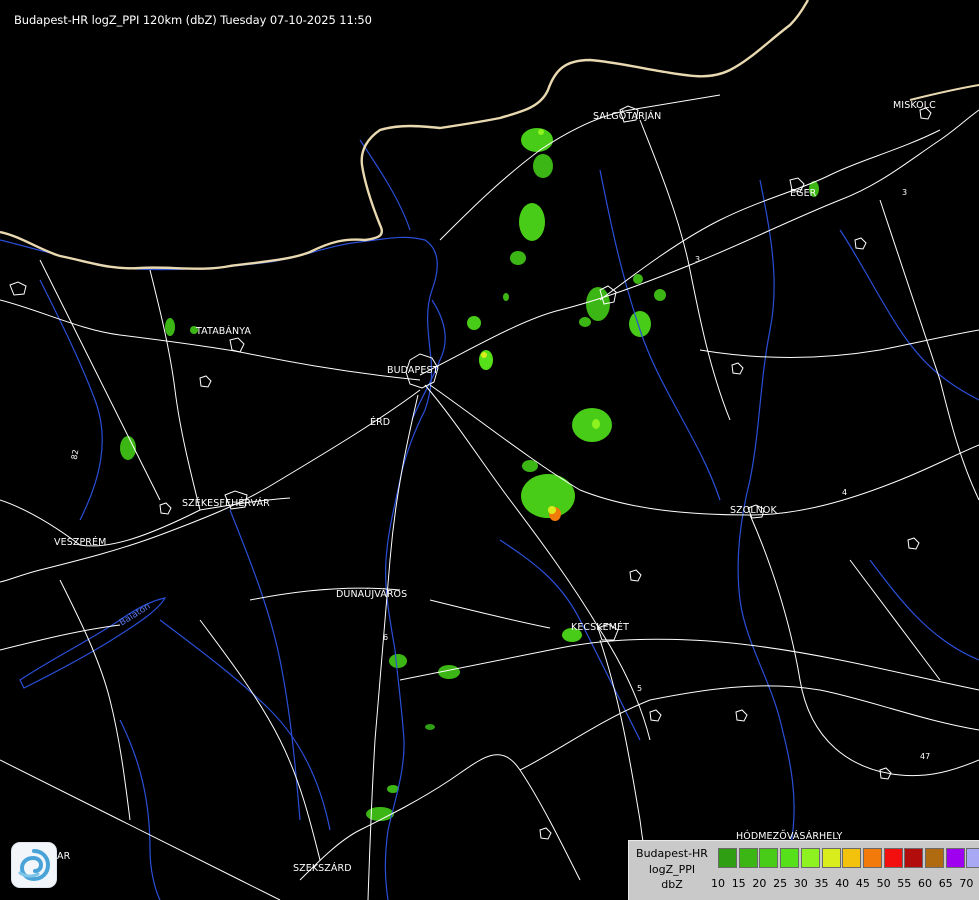 The image size is (979, 900). I want to click on road-number-3-east: 3, so click(905, 192).